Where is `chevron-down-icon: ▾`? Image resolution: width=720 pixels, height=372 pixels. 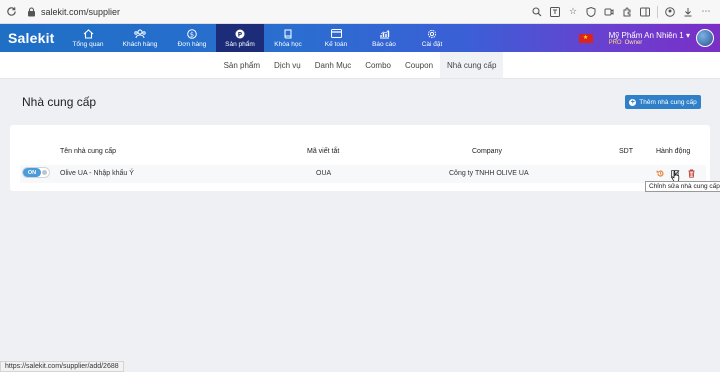 chevron-down-icon: ▾ is located at coordinates (687, 35).